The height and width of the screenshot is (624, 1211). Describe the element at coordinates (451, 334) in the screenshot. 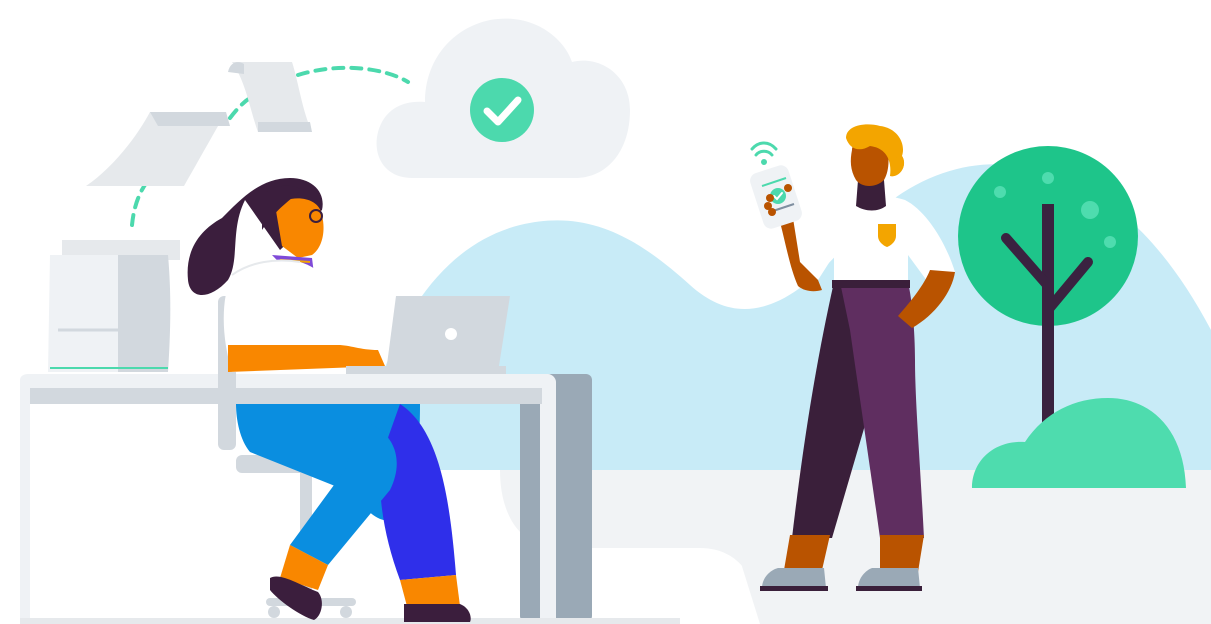

I see `dot-logo-icon` at that location.